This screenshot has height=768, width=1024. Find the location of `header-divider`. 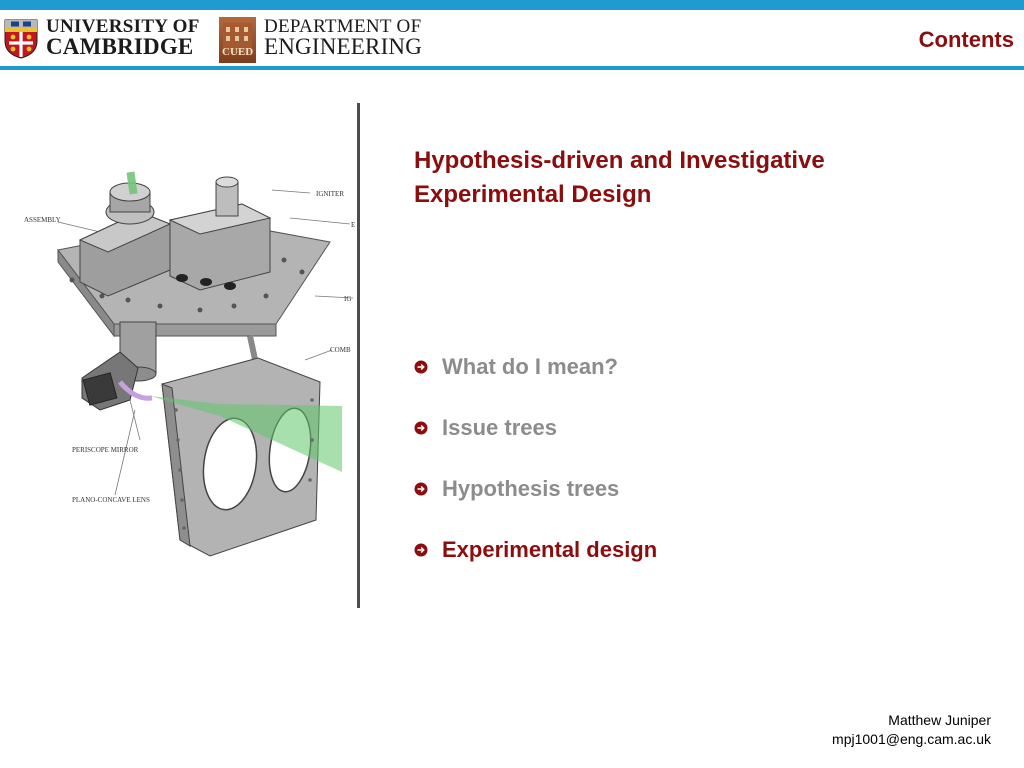

header-divider is located at coordinates (512, 68).